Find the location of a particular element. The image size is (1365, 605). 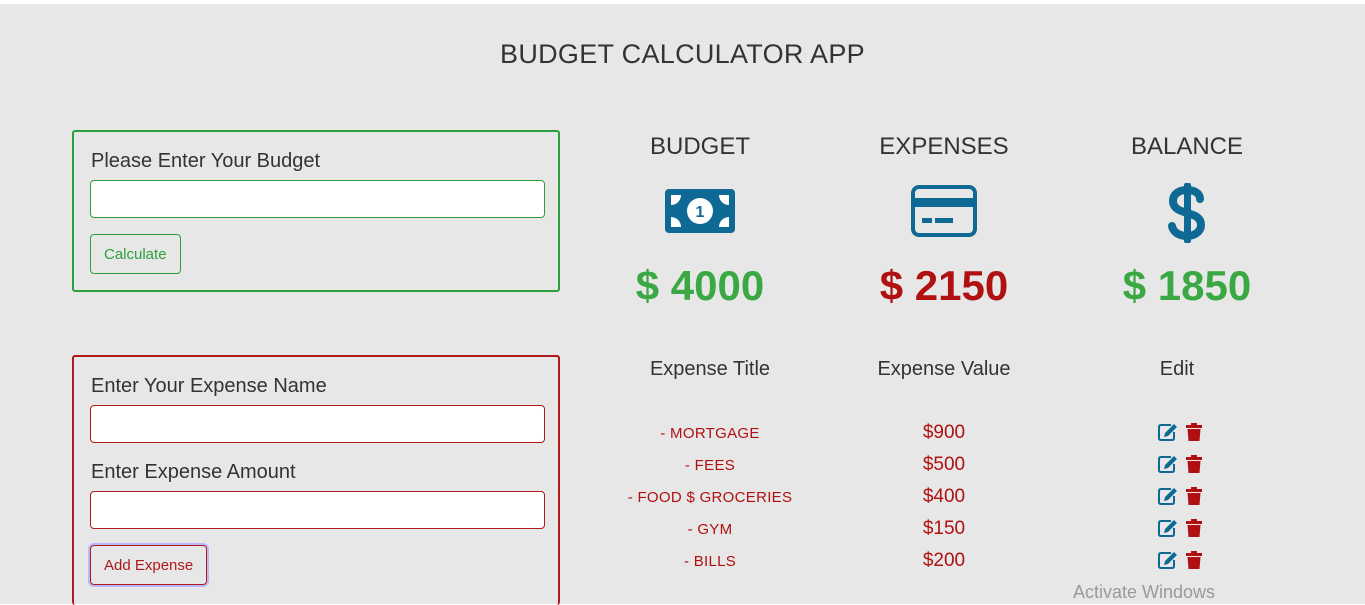

expense-row-value: $500 is located at coordinates (944, 464).